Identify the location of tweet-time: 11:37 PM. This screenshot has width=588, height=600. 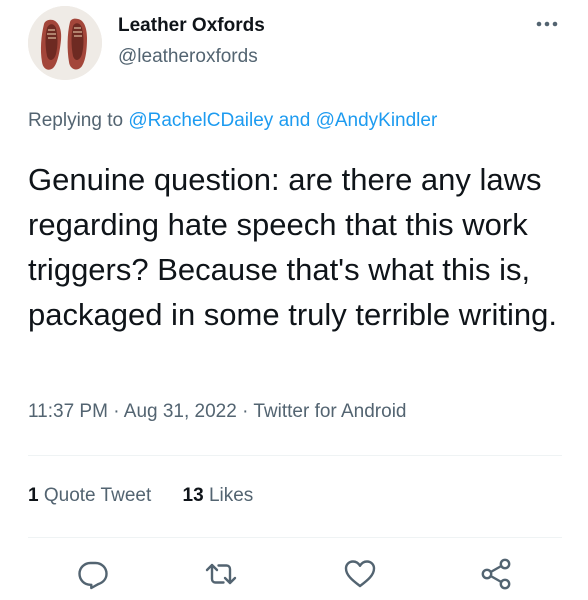
(68, 411).